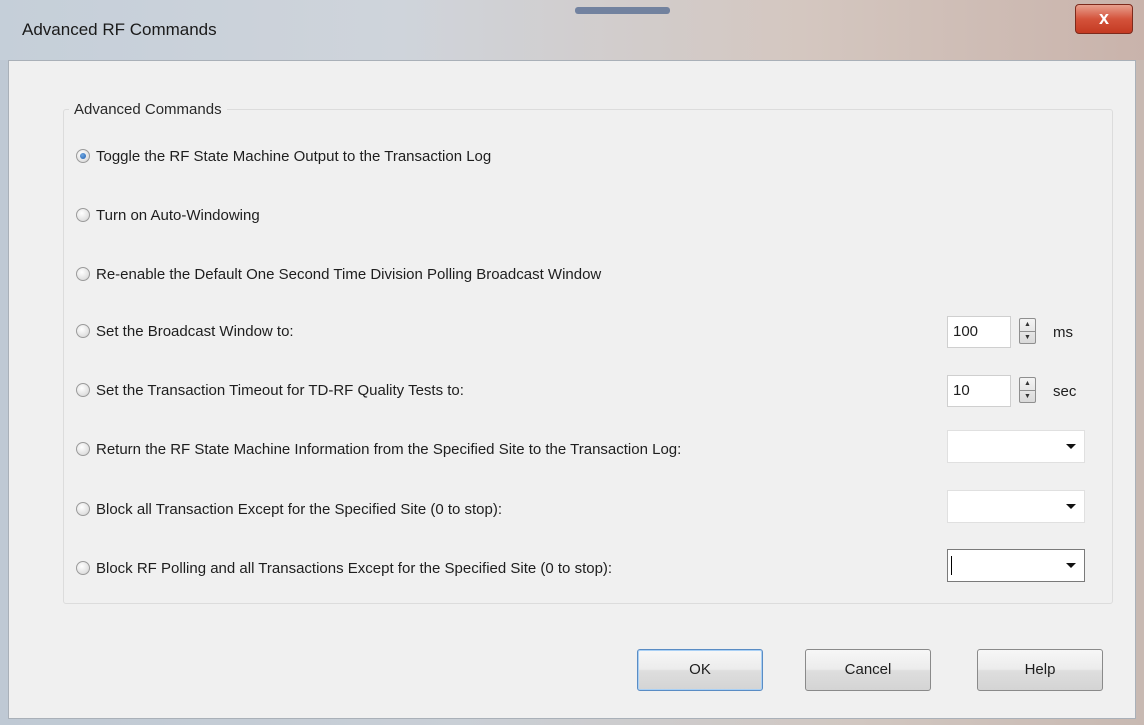  Describe the element at coordinates (1016, 506) in the screenshot. I see `block-transactions-site-dropdown` at that location.